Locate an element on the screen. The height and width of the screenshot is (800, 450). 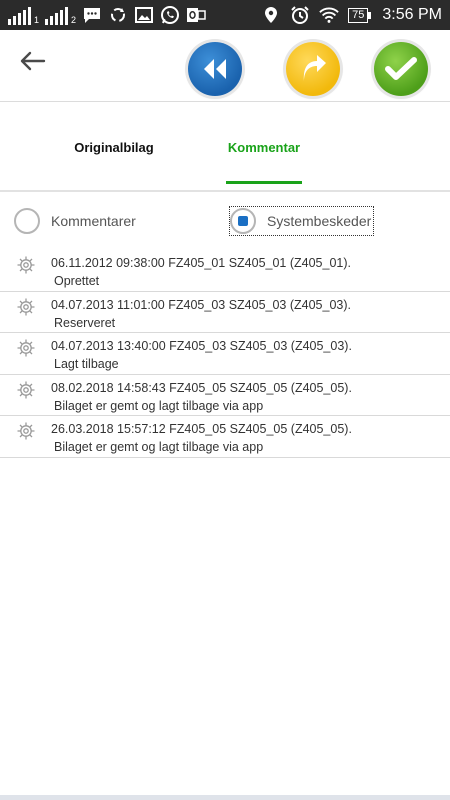
confirm-button is located at coordinates (401, 69).